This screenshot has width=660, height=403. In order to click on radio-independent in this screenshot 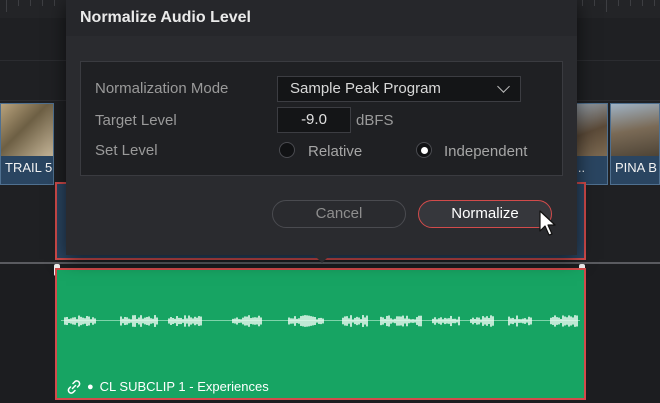, I will do `click(424, 150)`.